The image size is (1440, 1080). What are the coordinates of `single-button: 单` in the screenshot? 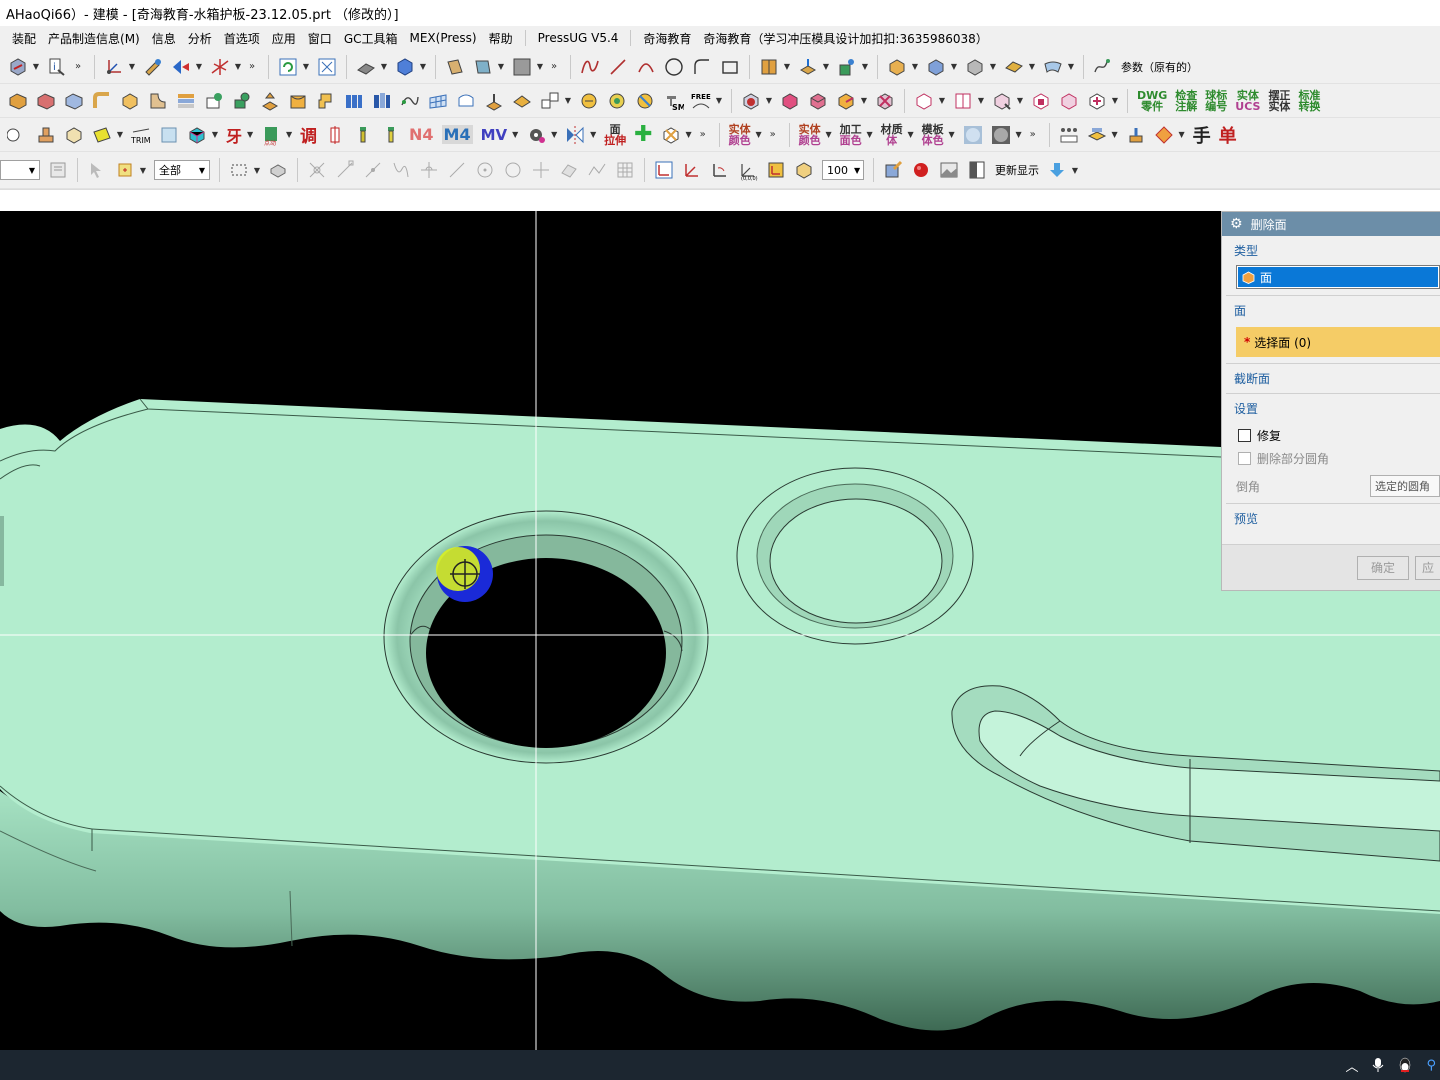 It's located at (1228, 135).